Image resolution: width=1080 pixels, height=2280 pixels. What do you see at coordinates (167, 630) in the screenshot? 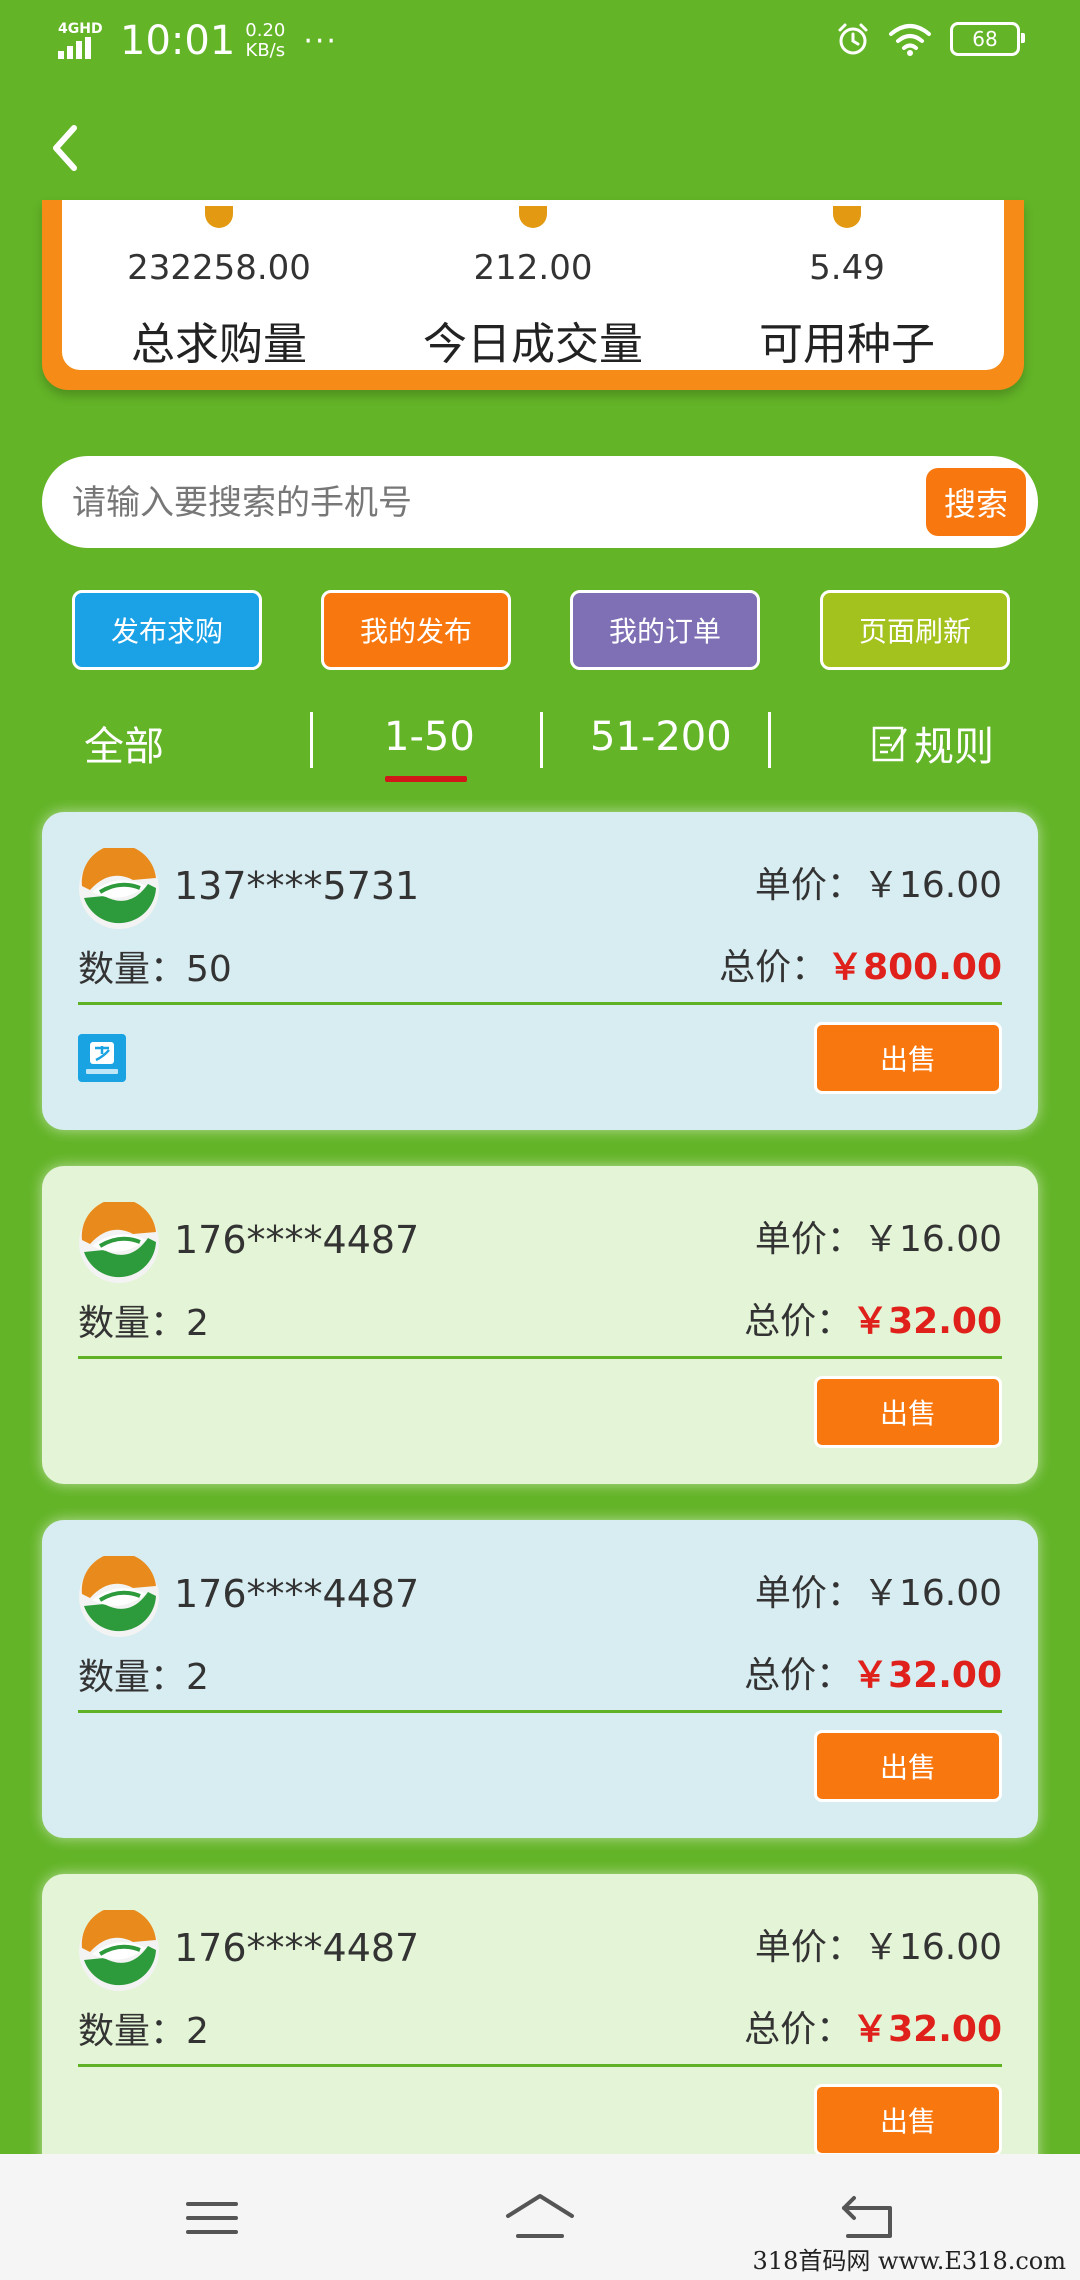
I see `publish-request-button: 发布求购` at bounding box center [167, 630].